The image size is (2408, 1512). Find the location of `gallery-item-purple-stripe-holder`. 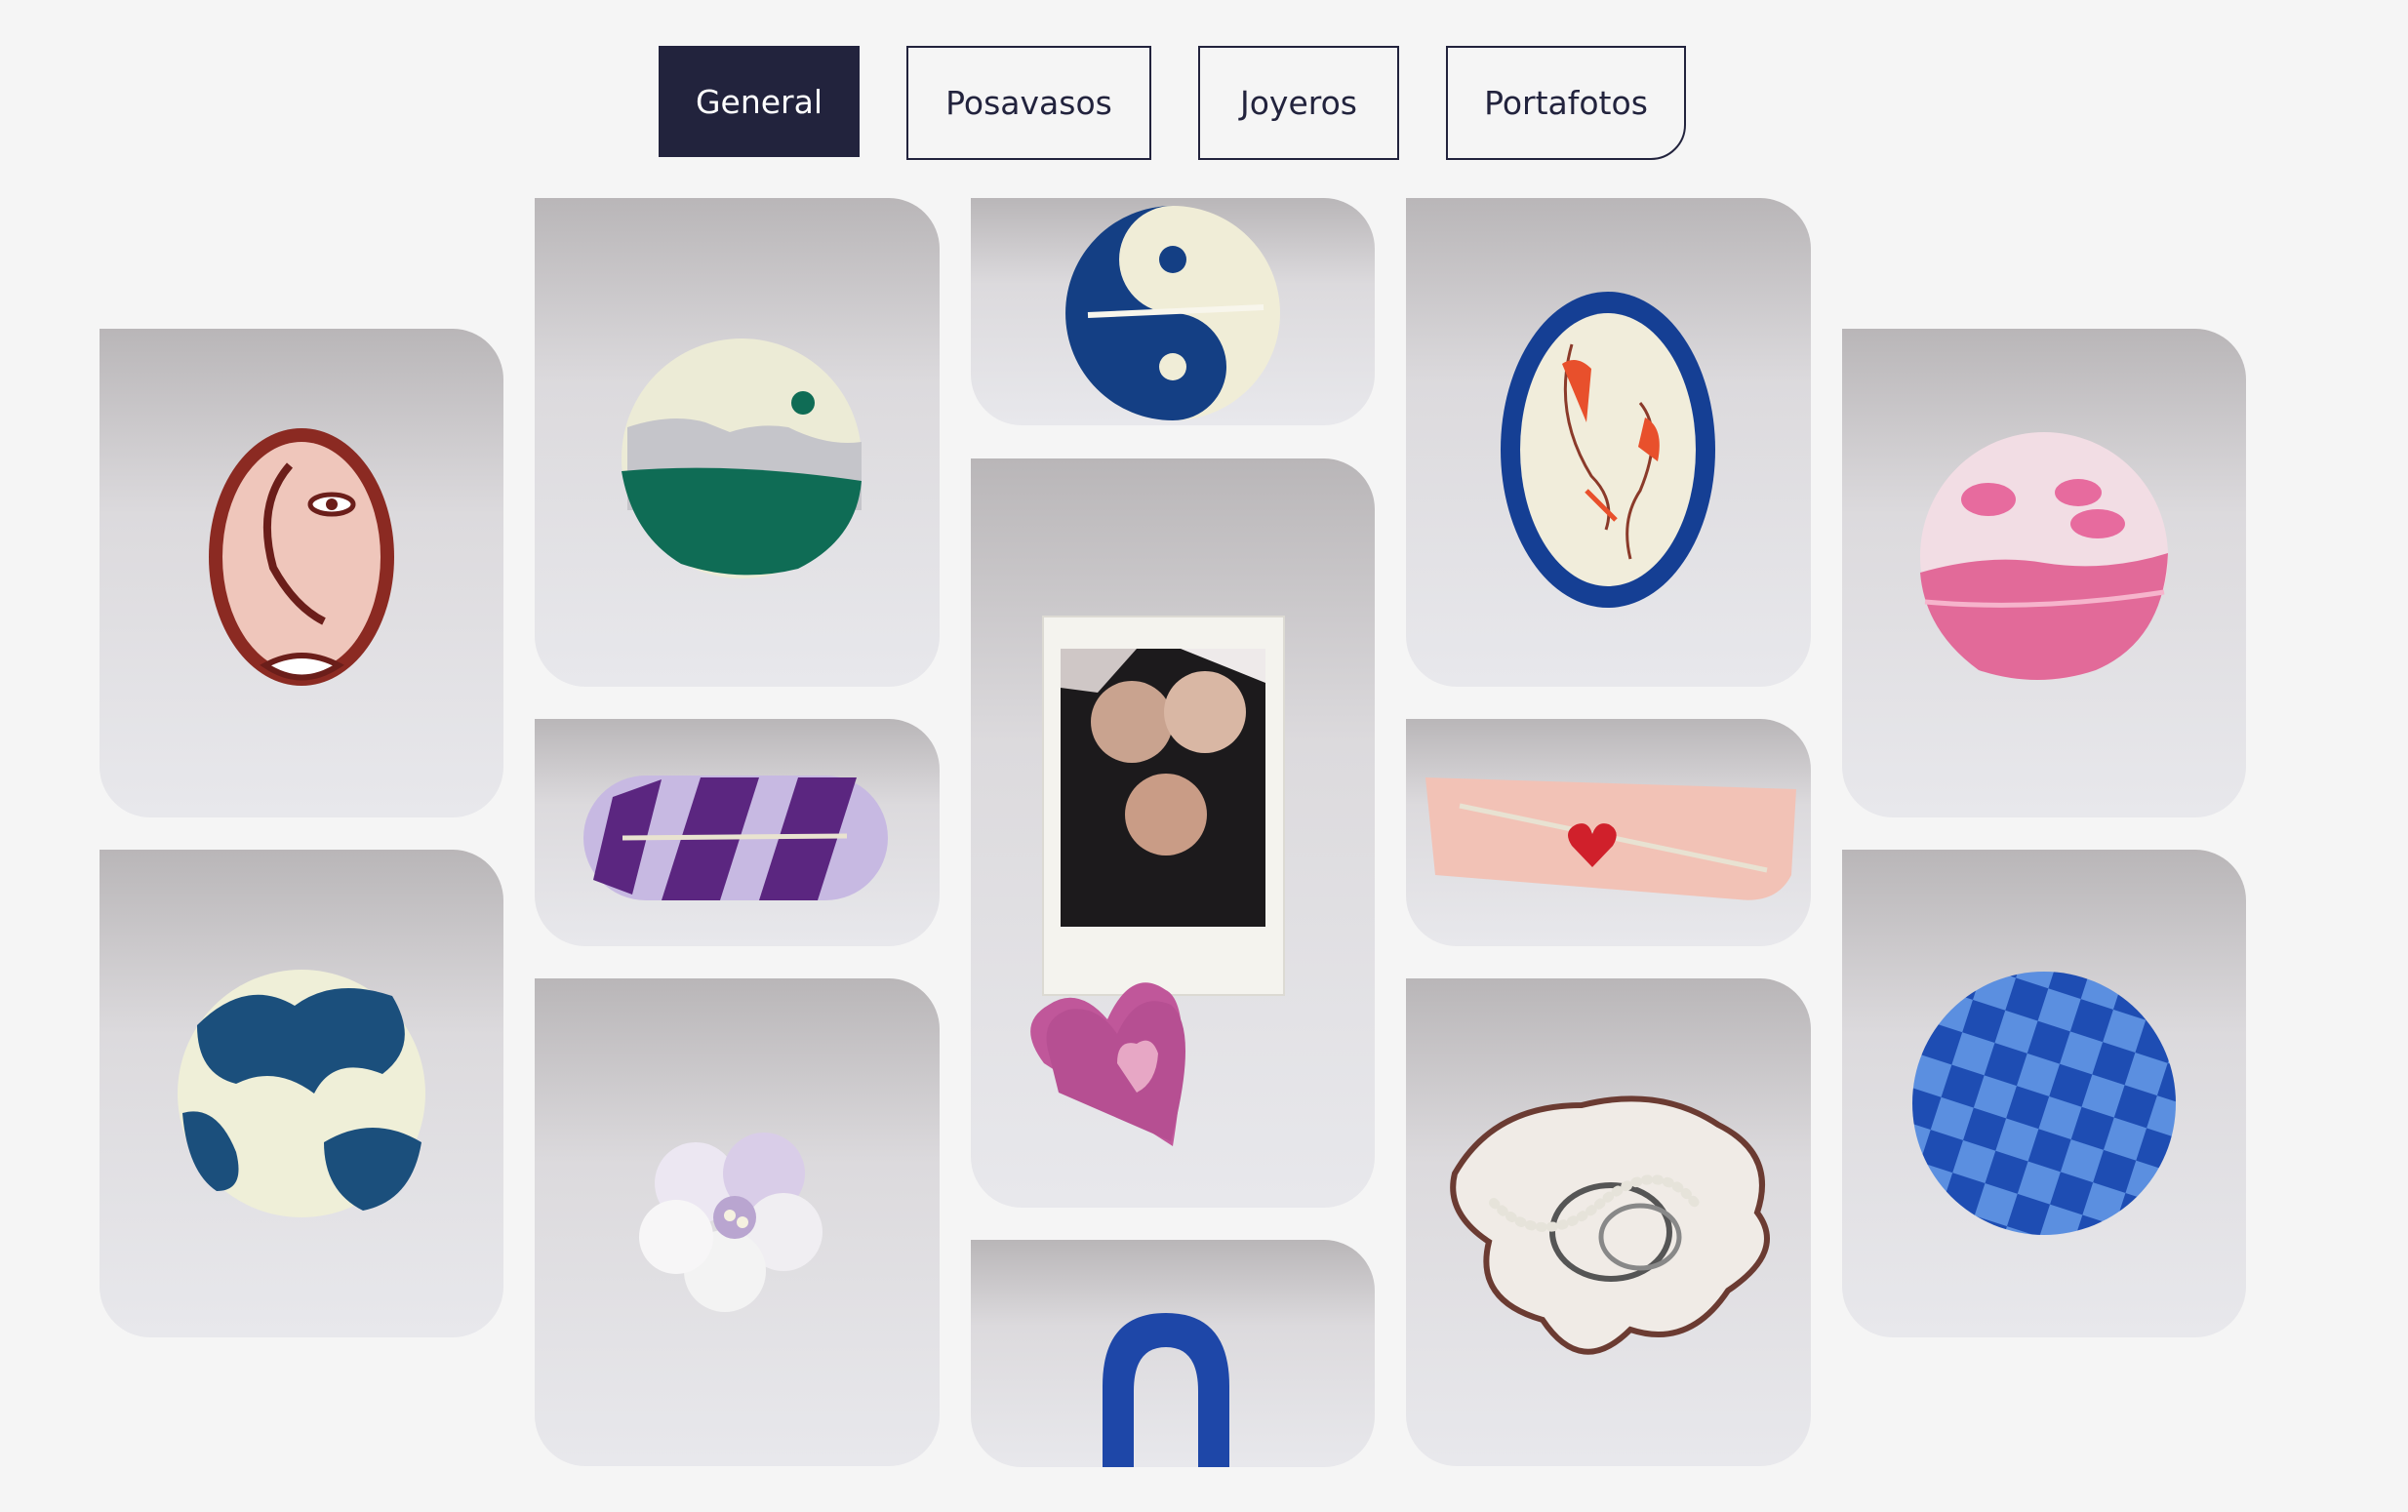

gallery-item-purple-stripe-holder is located at coordinates (737, 832).